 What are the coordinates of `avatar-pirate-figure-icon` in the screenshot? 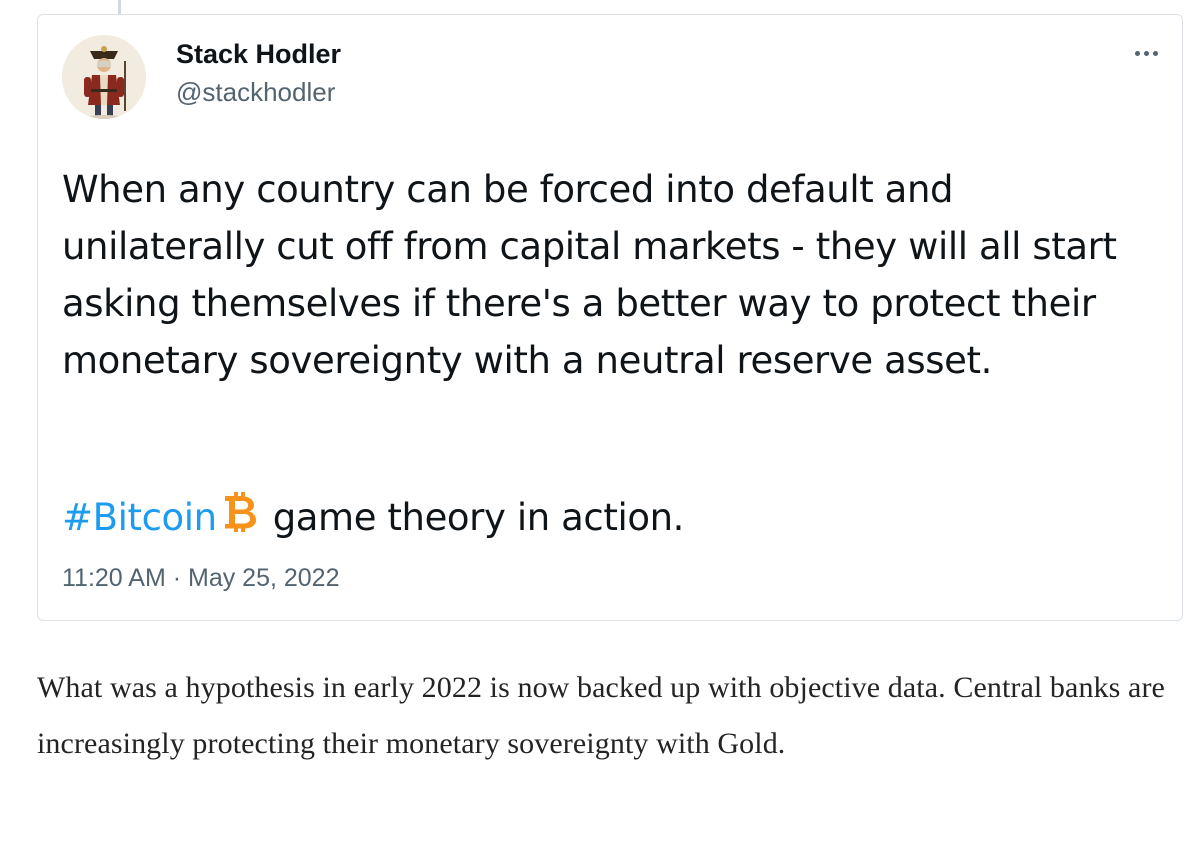 It's located at (104, 77).